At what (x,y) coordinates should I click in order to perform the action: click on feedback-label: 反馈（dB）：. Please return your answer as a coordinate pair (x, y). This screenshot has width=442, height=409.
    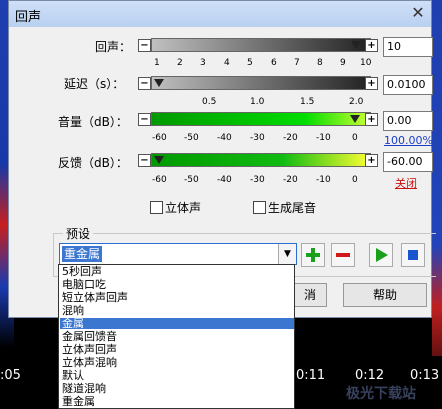
    Looking at the image, I should click on (93, 163).